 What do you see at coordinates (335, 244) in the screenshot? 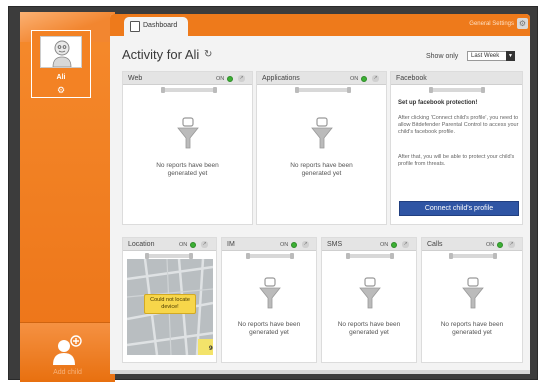
I see `panel-title: SMS` at bounding box center [335, 244].